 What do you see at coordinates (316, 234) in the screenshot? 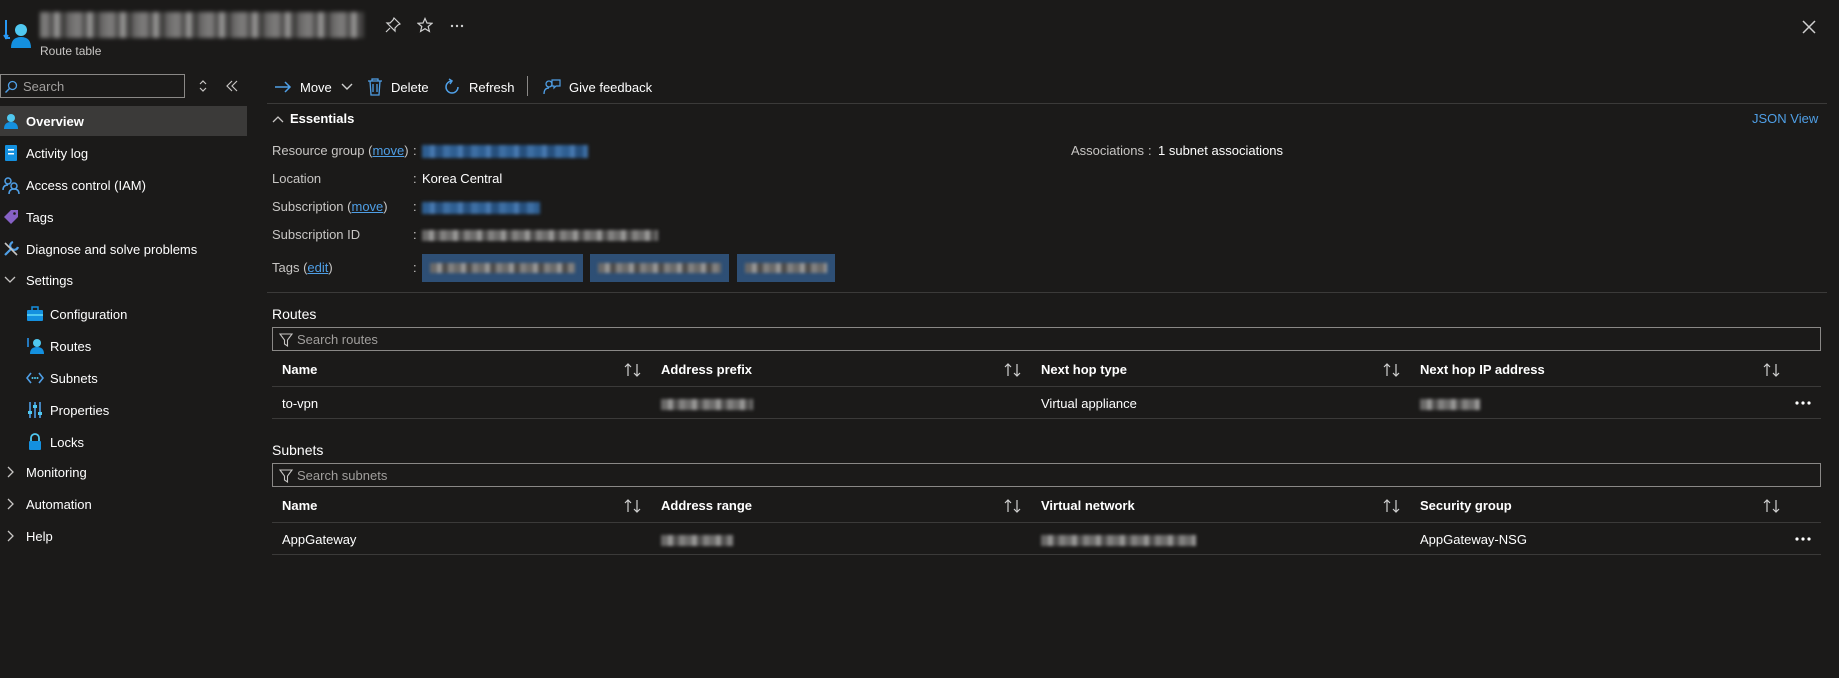
I see `subscription-id-label: Subscription ID` at bounding box center [316, 234].